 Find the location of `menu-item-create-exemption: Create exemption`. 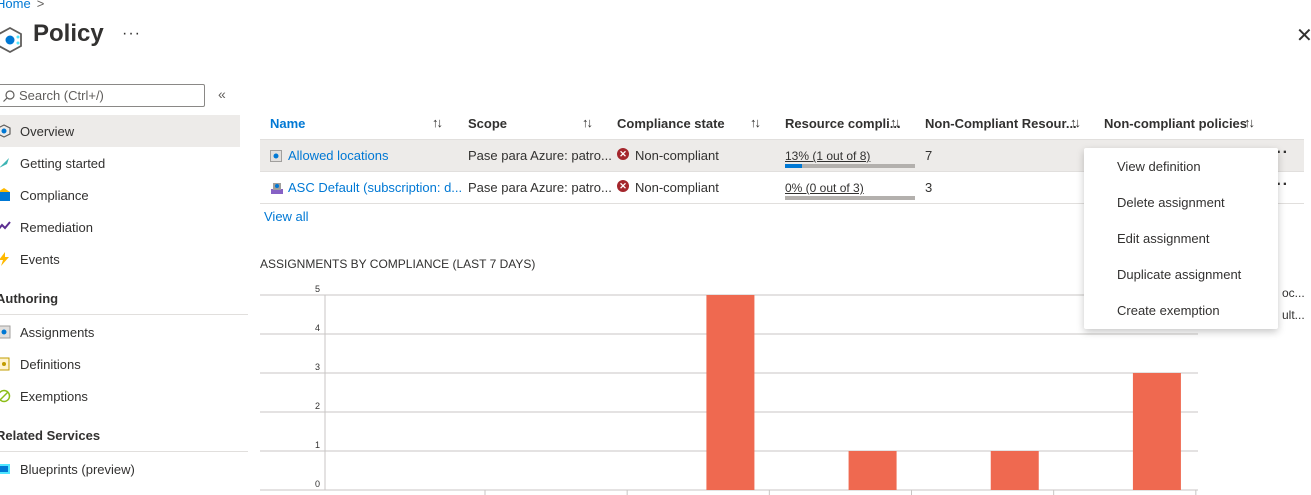

menu-item-create-exemption: Create exemption is located at coordinates (1168, 310).